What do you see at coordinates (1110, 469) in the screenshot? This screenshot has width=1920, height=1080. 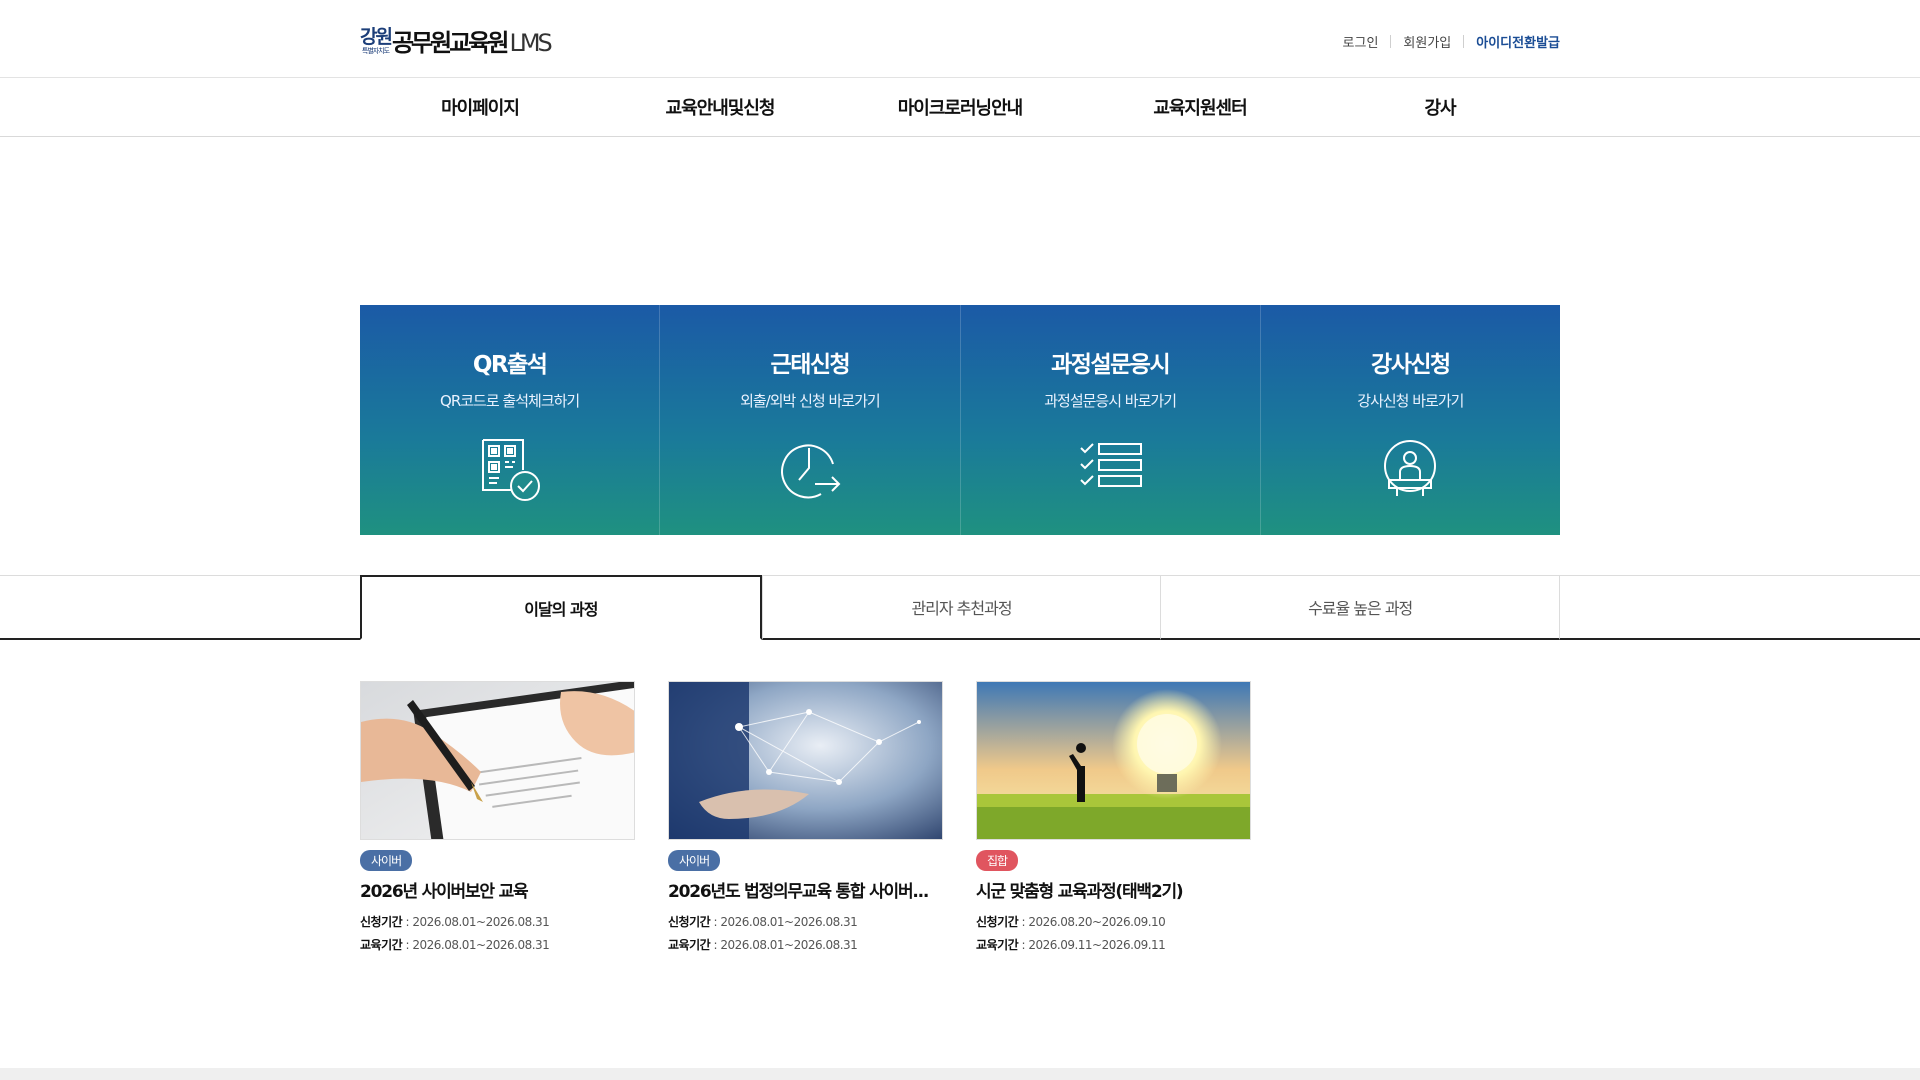 I see `checklist-icon` at bounding box center [1110, 469].